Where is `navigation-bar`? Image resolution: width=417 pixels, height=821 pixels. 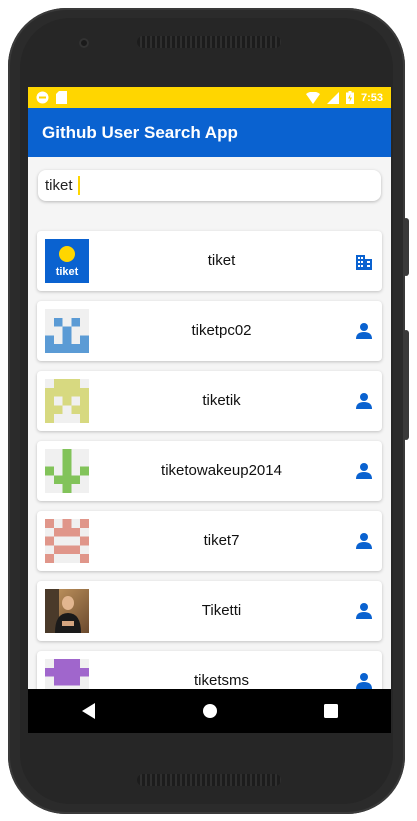
navigation-bar is located at coordinates (209, 711).